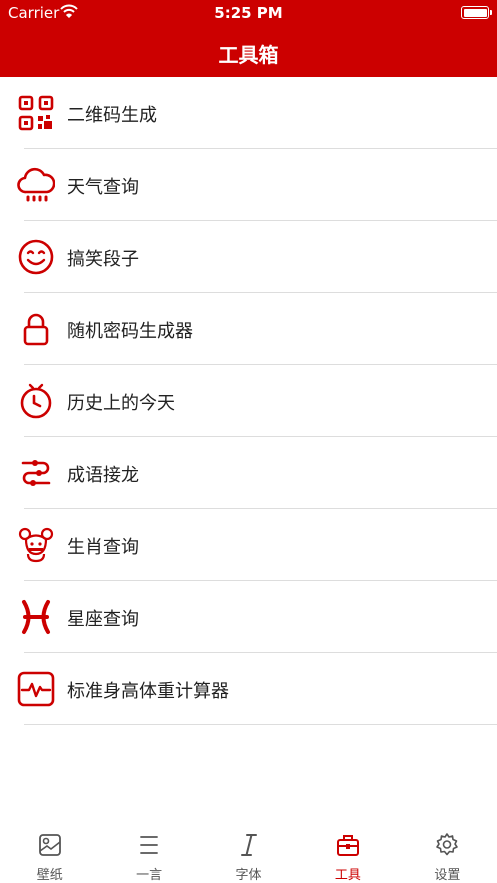 The height and width of the screenshot is (883, 497). What do you see at coordinates (148, 691) in the screenshot?
I see `tool-label: 标准身高体重计算器` at bounding box center [148, 691].